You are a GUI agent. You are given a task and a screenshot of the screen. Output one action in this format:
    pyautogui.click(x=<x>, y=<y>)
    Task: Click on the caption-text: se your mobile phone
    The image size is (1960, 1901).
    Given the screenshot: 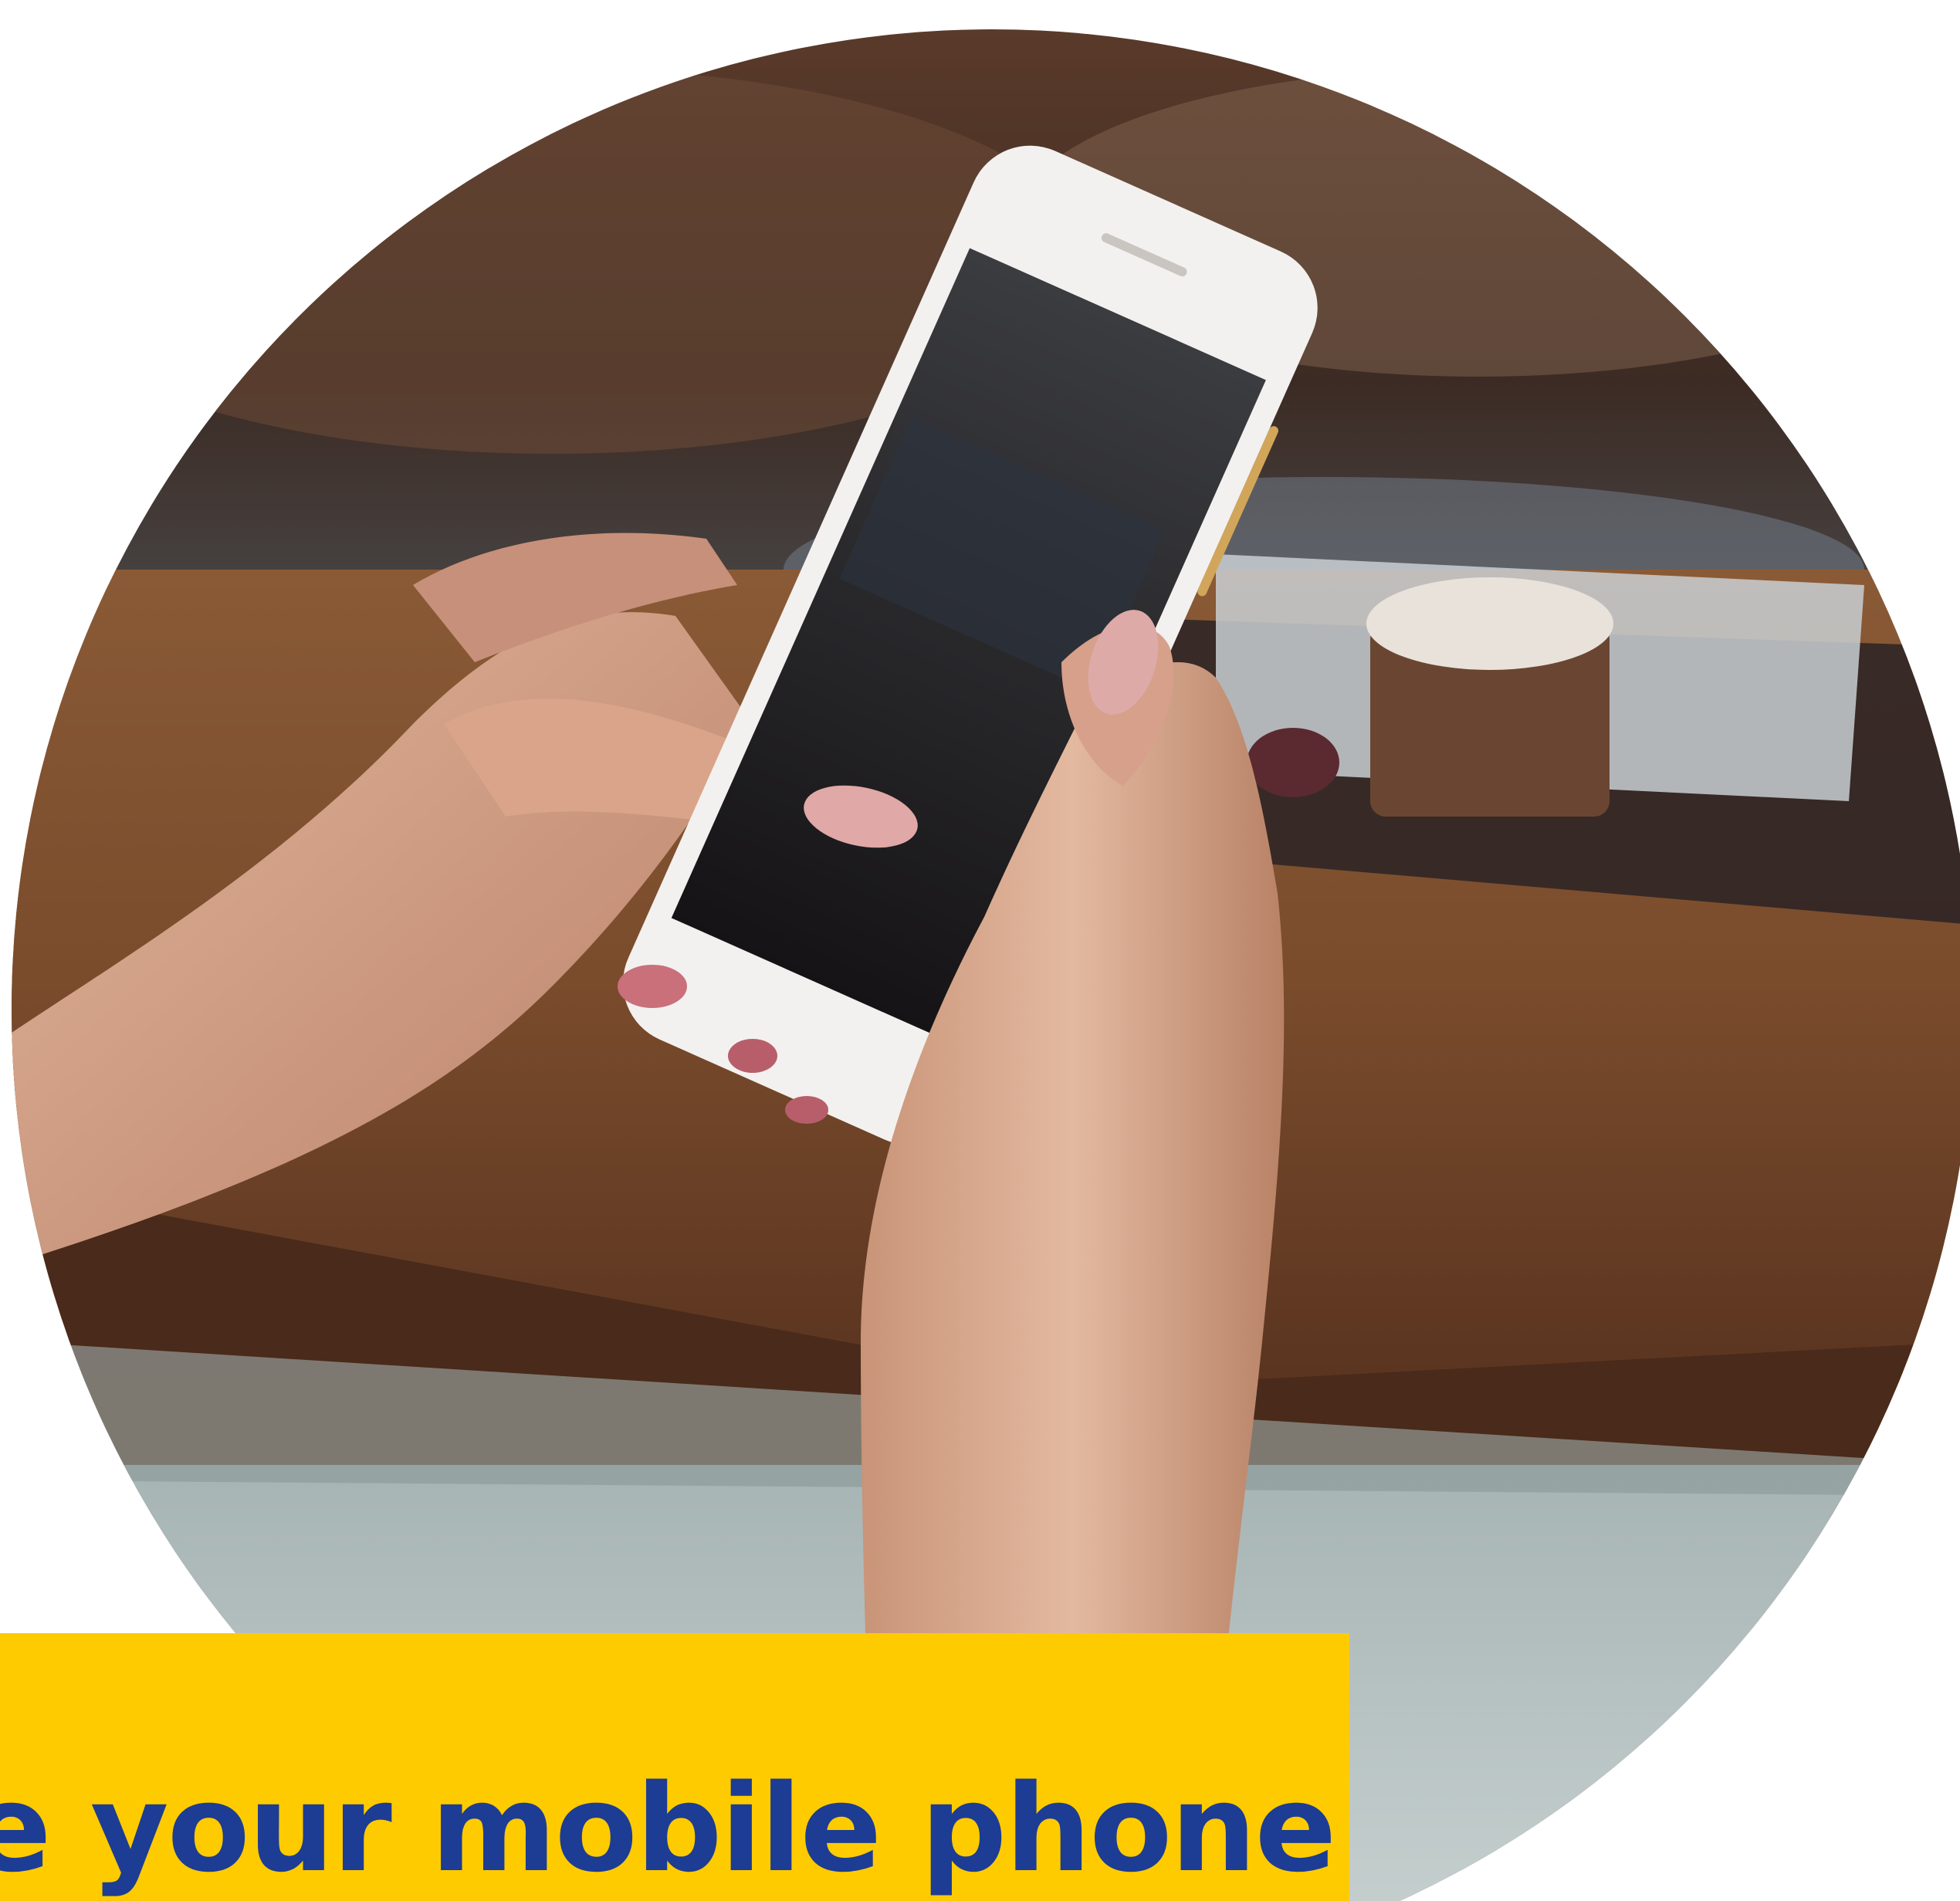 What is the action you would take?
    pyautogui.click(x=668, y=1828)
    